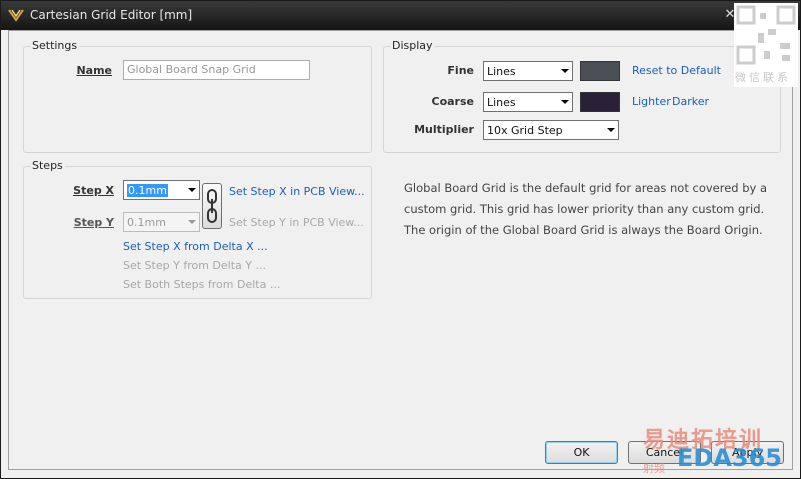  What do you see at coordinates (460, 70) in the screenshot?
I see `fine-label: Fine` at bounding box center [460, 70].